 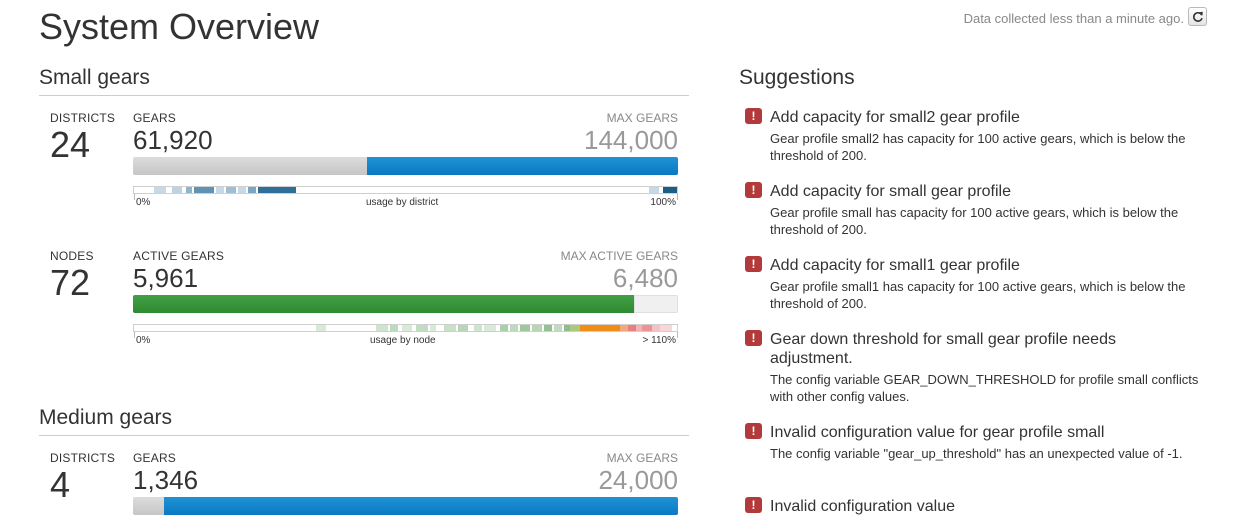 I want to click on medium-gears-available-segment, so click(x=420, y=506).